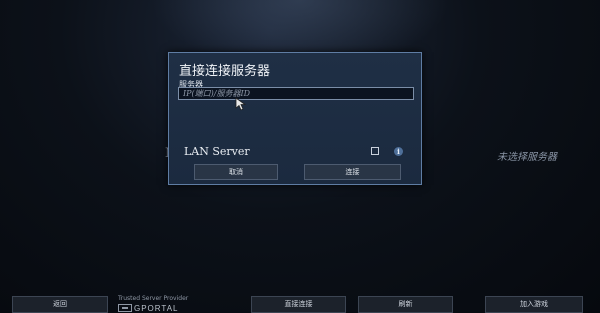 This screenshot has height=313, width=600. Describe the element at coordinates (217, 151) in the screenshot. I see `lan-server-label: LAN Server` at that location.